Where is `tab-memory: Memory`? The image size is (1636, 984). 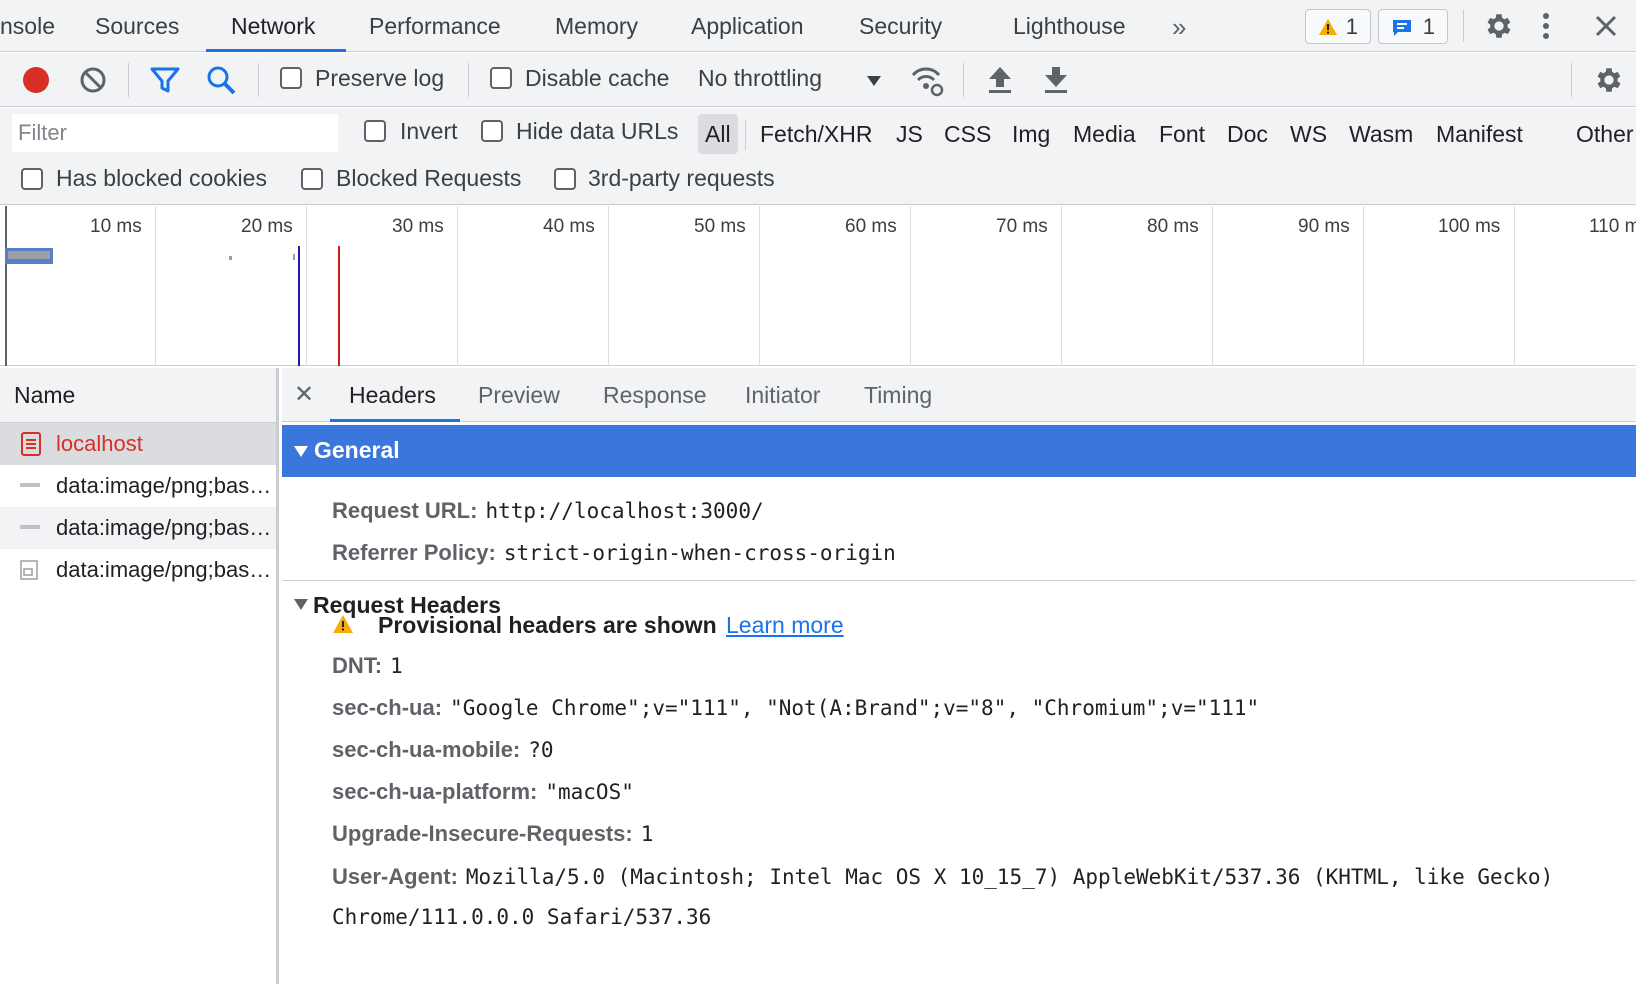 tab-memory: Memory is located at coordinates (596, 26).